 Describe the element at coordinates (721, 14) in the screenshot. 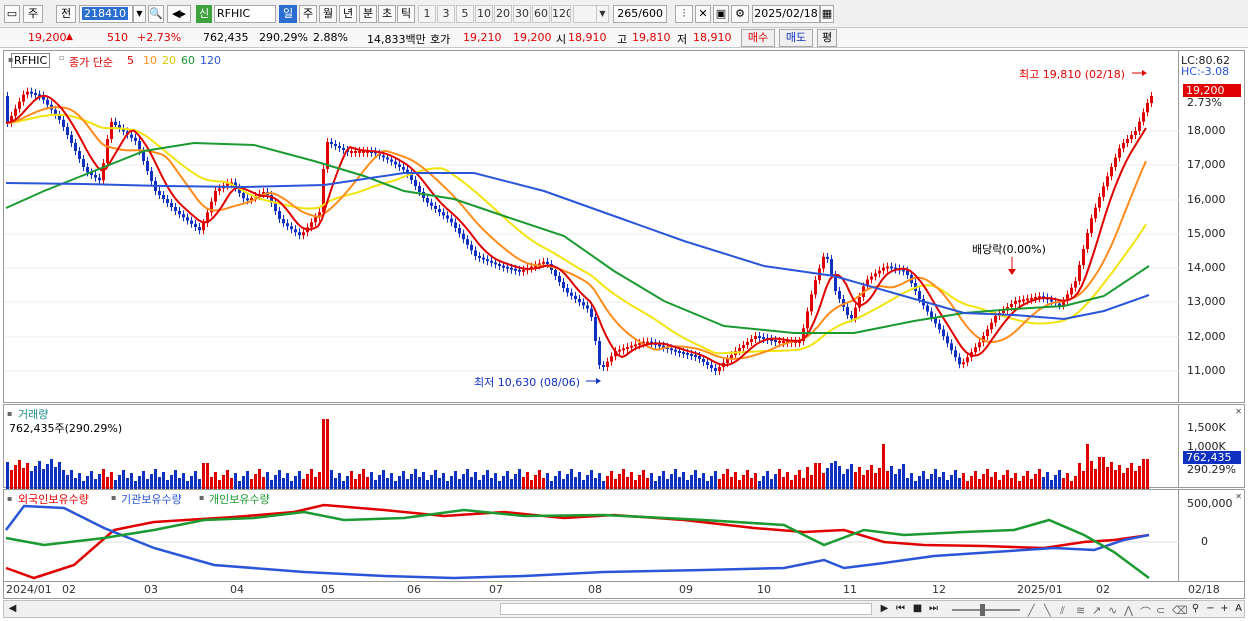

I see `save-icon: ▣` at that location.